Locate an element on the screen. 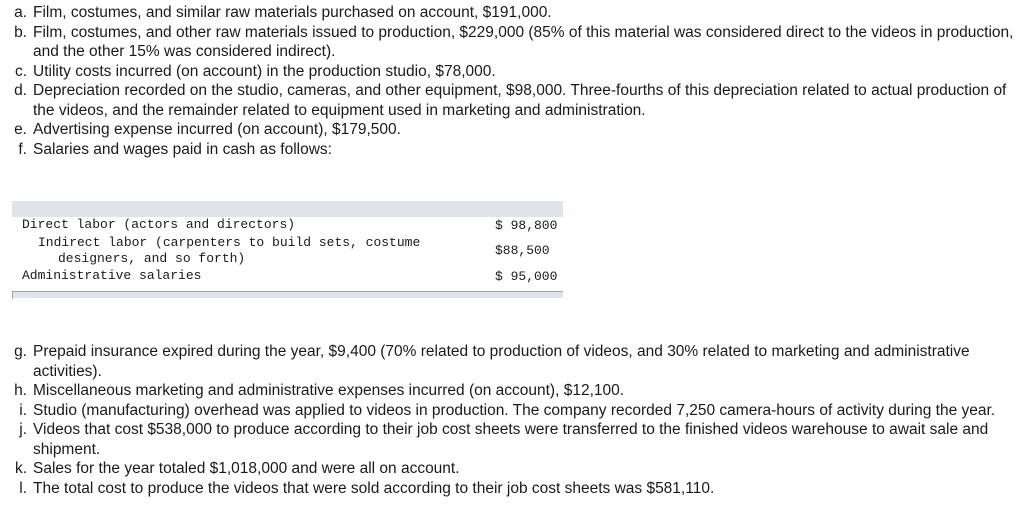 The height and width of the screenshot is (522, 1024). item-marker: c. is located at coordinates (20, 71).